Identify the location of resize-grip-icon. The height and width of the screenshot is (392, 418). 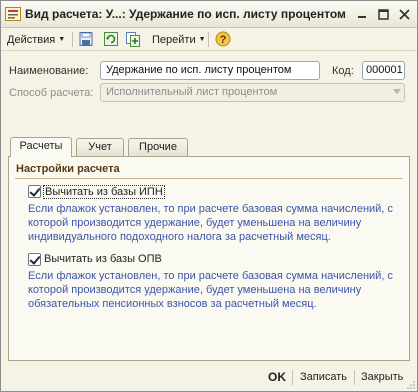
(411, 385).